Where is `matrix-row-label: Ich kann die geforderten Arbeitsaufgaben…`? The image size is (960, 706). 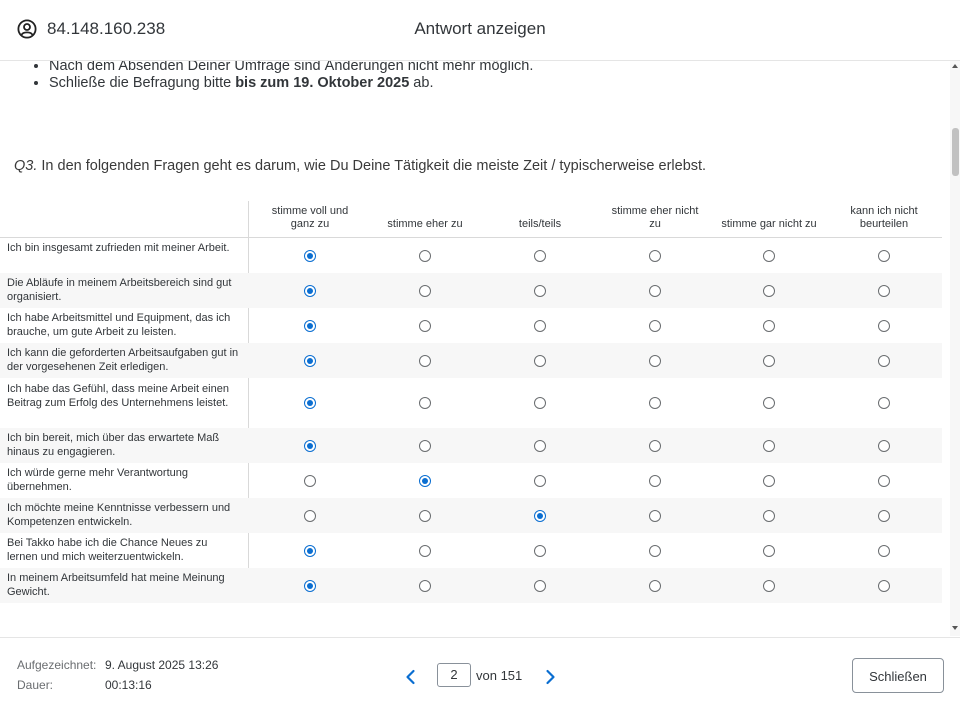
matrix-row-label: Ich kann die geforderten Arbeitsaufgaben… is located at coordinates (123, 360).